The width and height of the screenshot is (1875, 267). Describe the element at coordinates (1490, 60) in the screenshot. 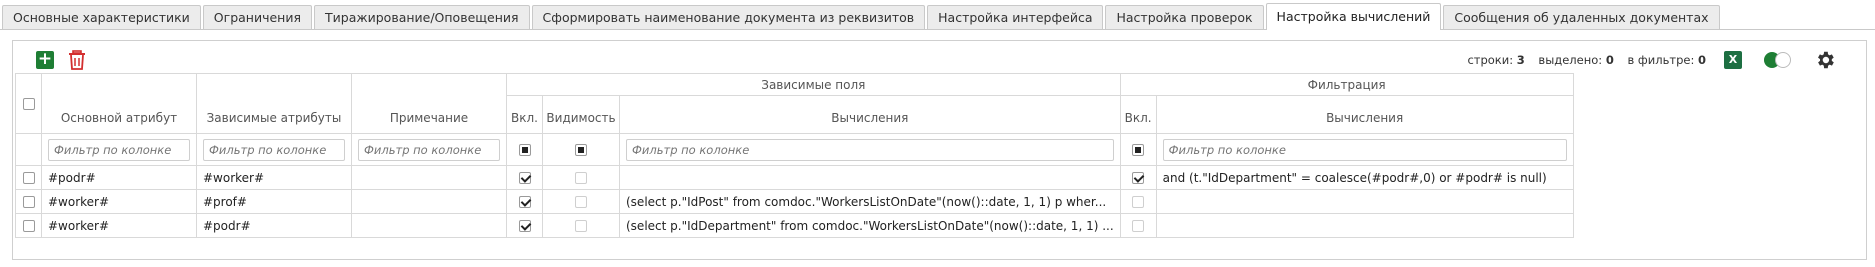

I see `rows-label: строки:` at that location.